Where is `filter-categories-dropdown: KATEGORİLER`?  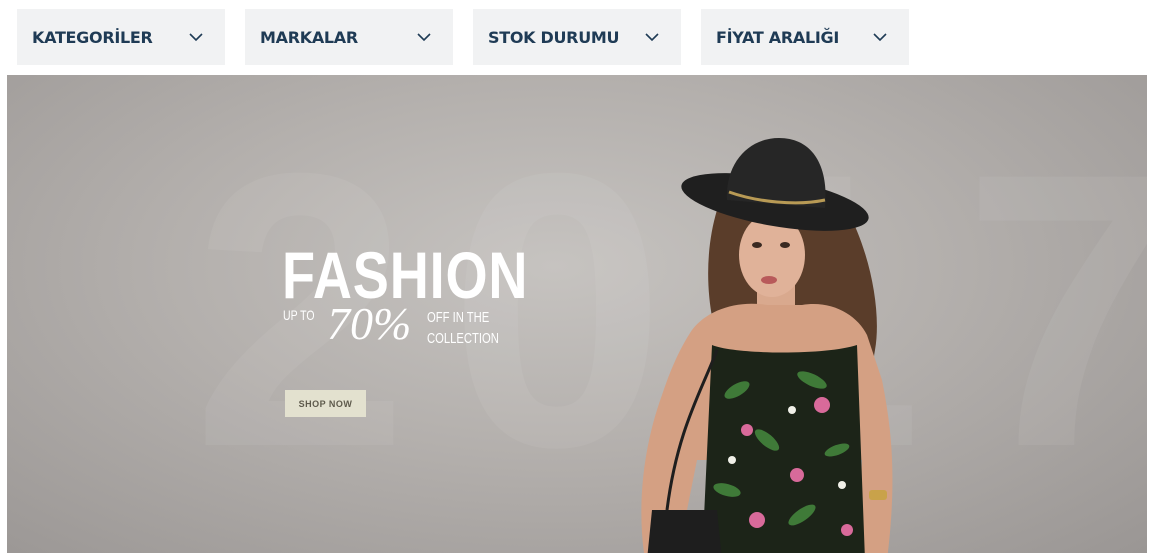 filter-categories-dropdown: KATEGORİLER is located at coordinates (121, 37).